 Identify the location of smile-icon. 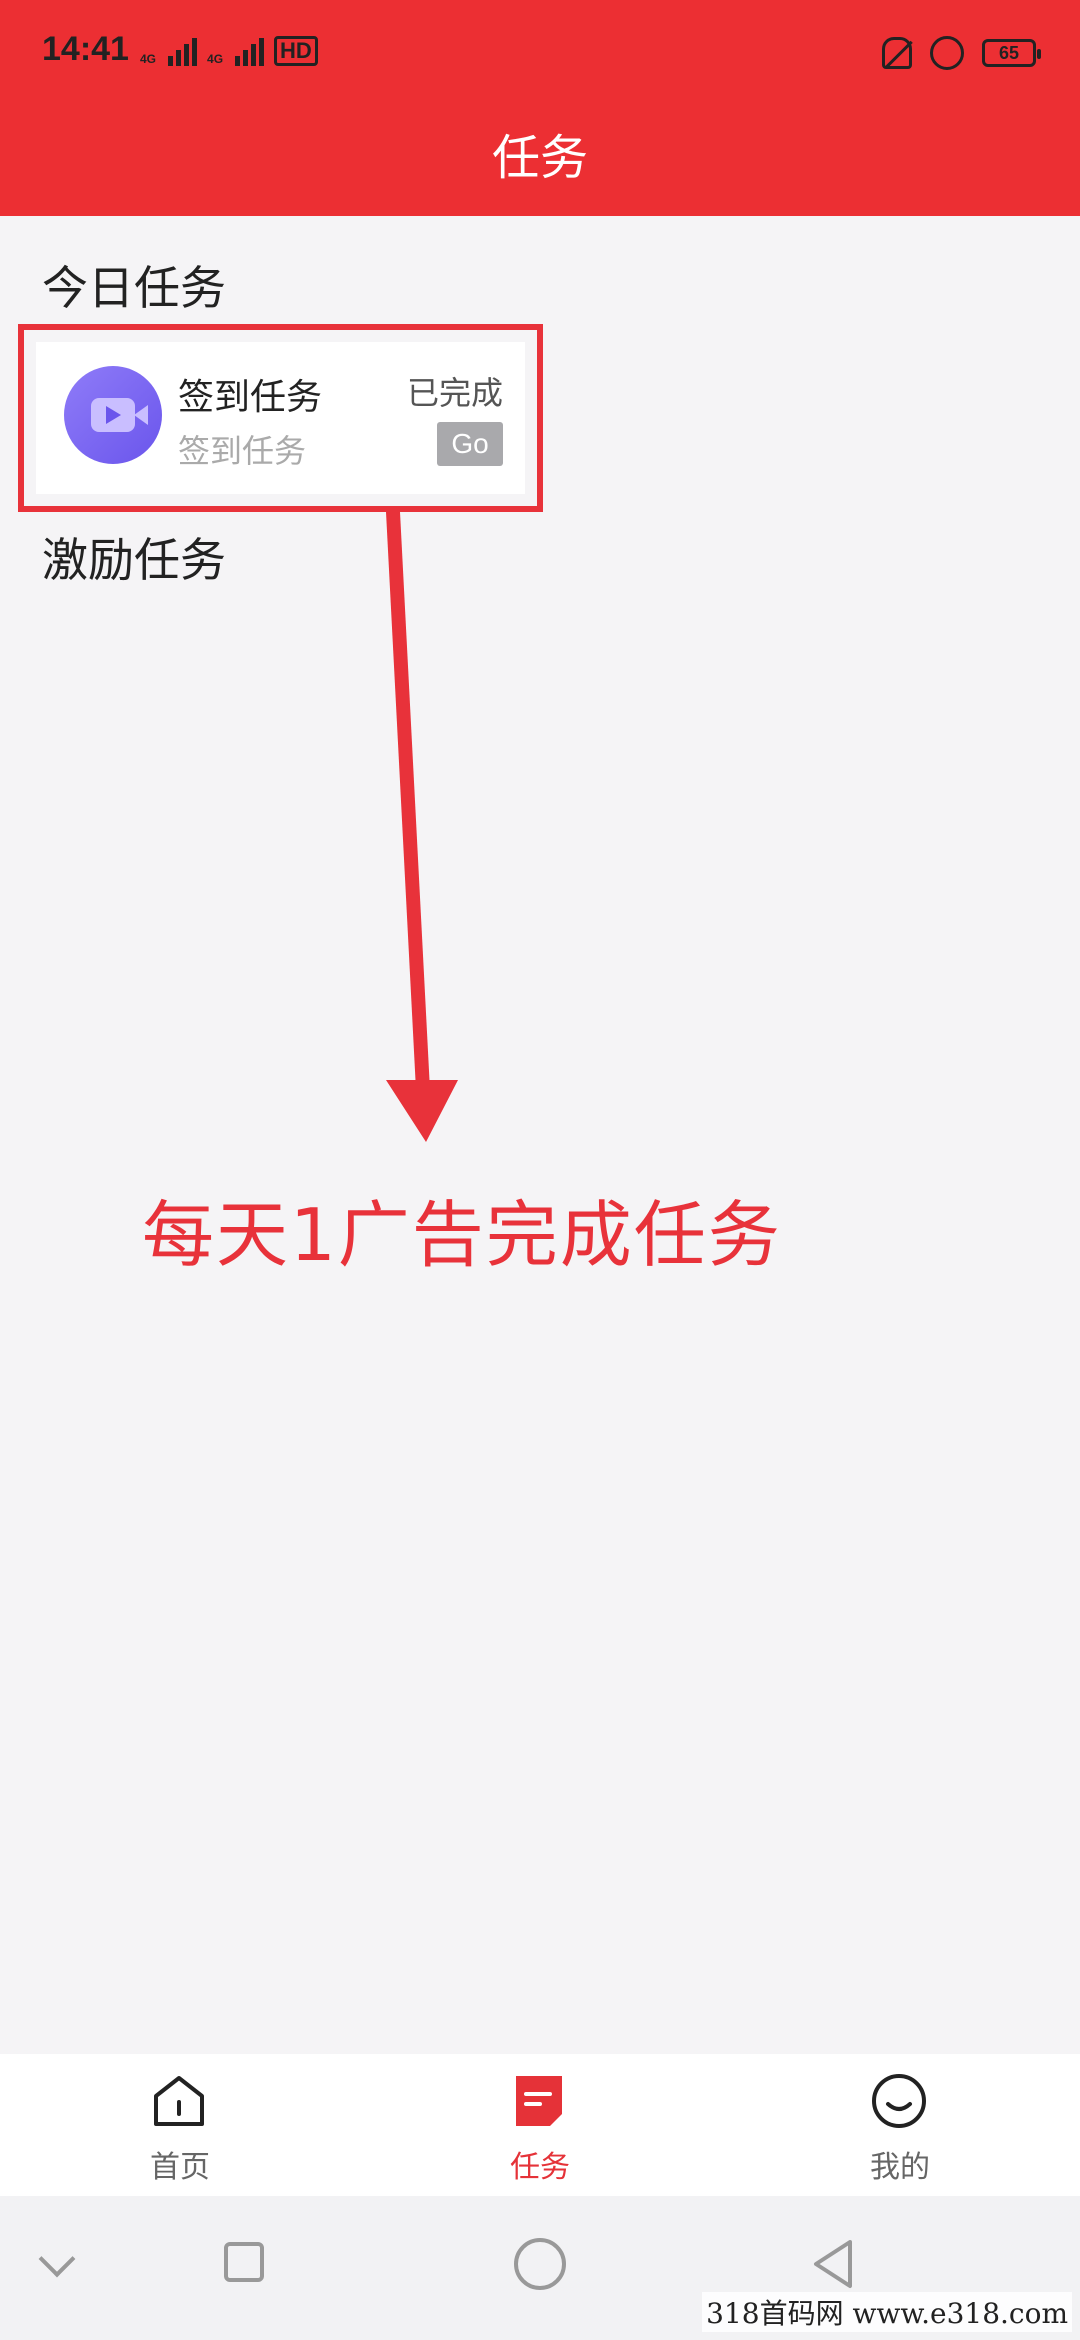
(899, 2101).